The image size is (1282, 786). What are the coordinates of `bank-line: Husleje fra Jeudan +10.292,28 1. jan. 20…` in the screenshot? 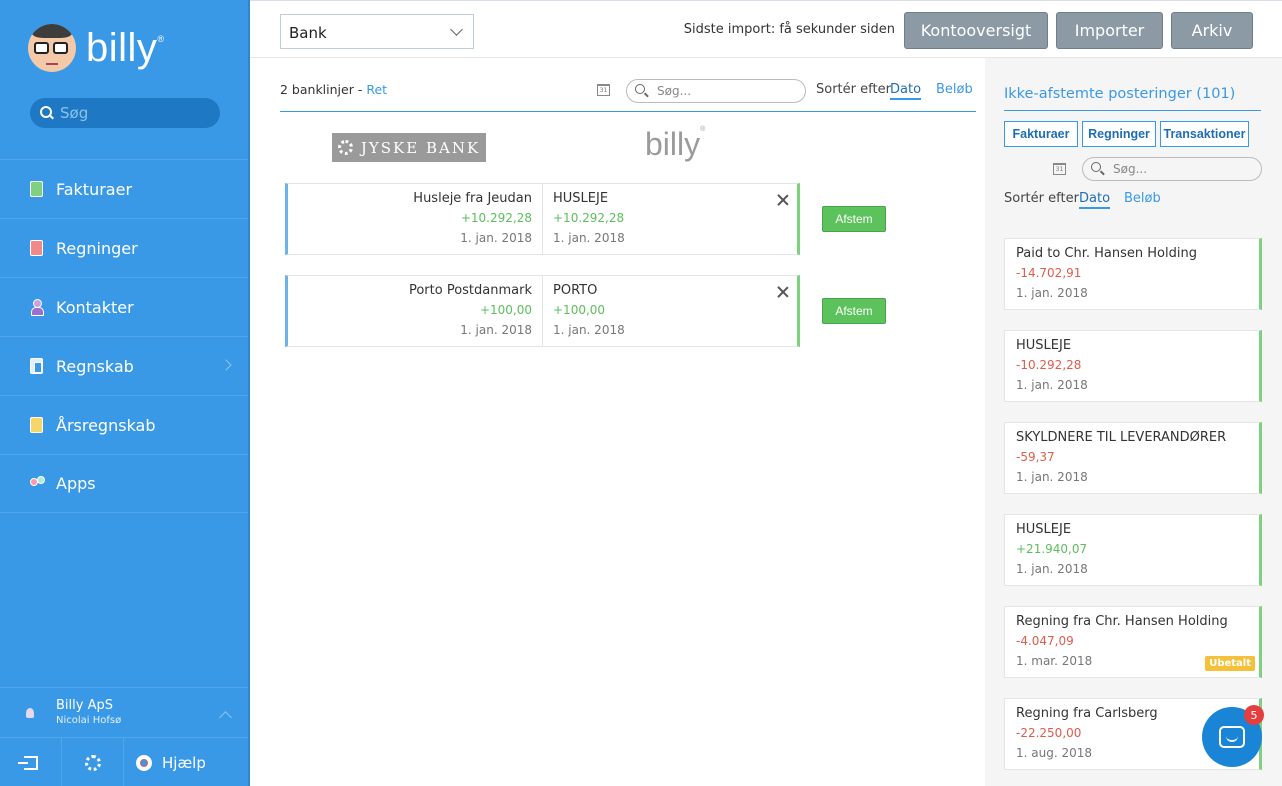 It's located at (415, 219).